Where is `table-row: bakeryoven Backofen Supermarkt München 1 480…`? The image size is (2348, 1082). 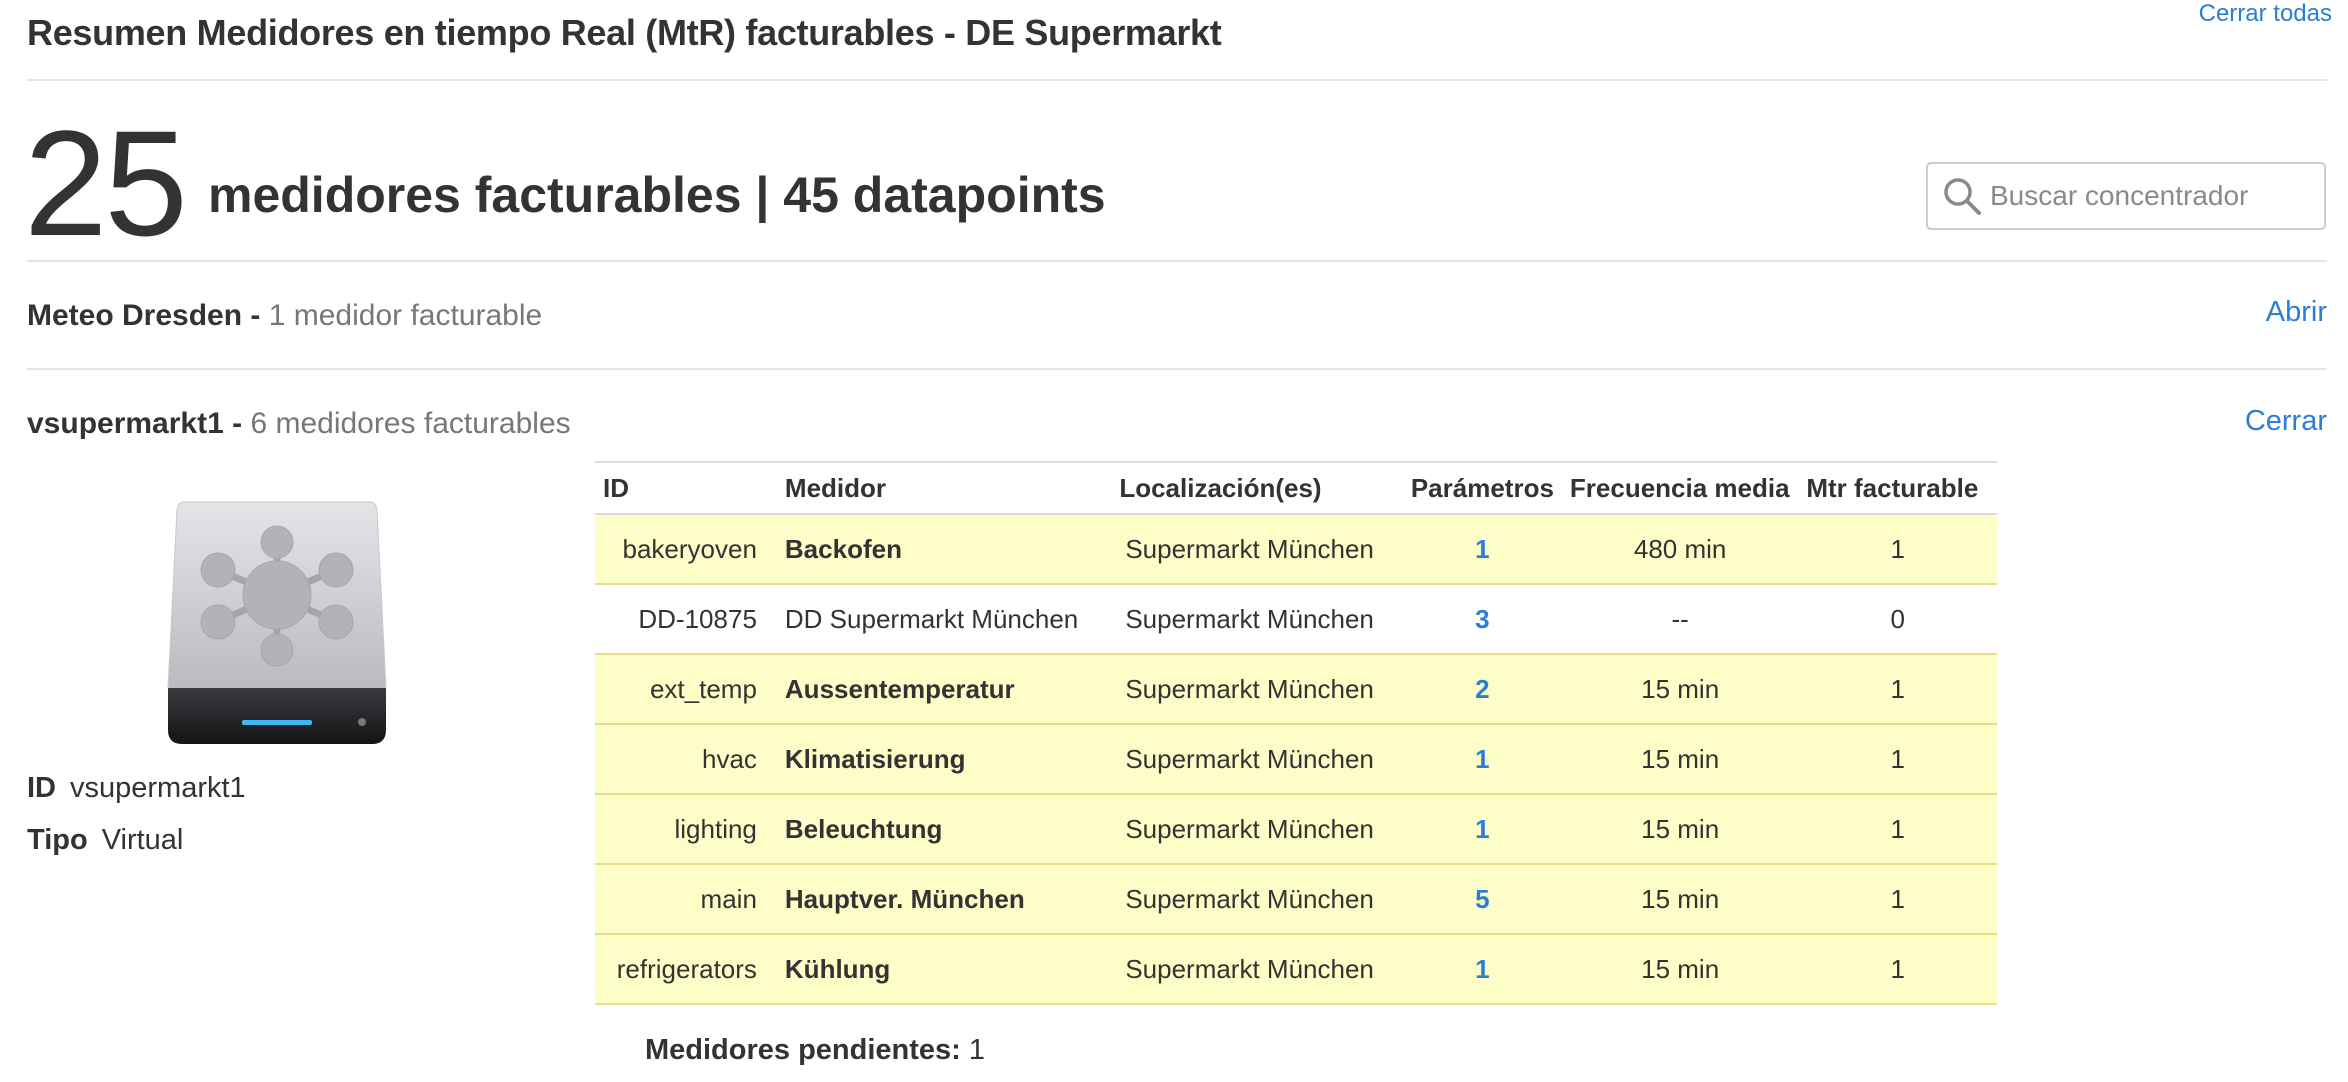
table-row: bakeryoven Backofen Supermarkt München 1 480… is located at coordinates (1296, 549).